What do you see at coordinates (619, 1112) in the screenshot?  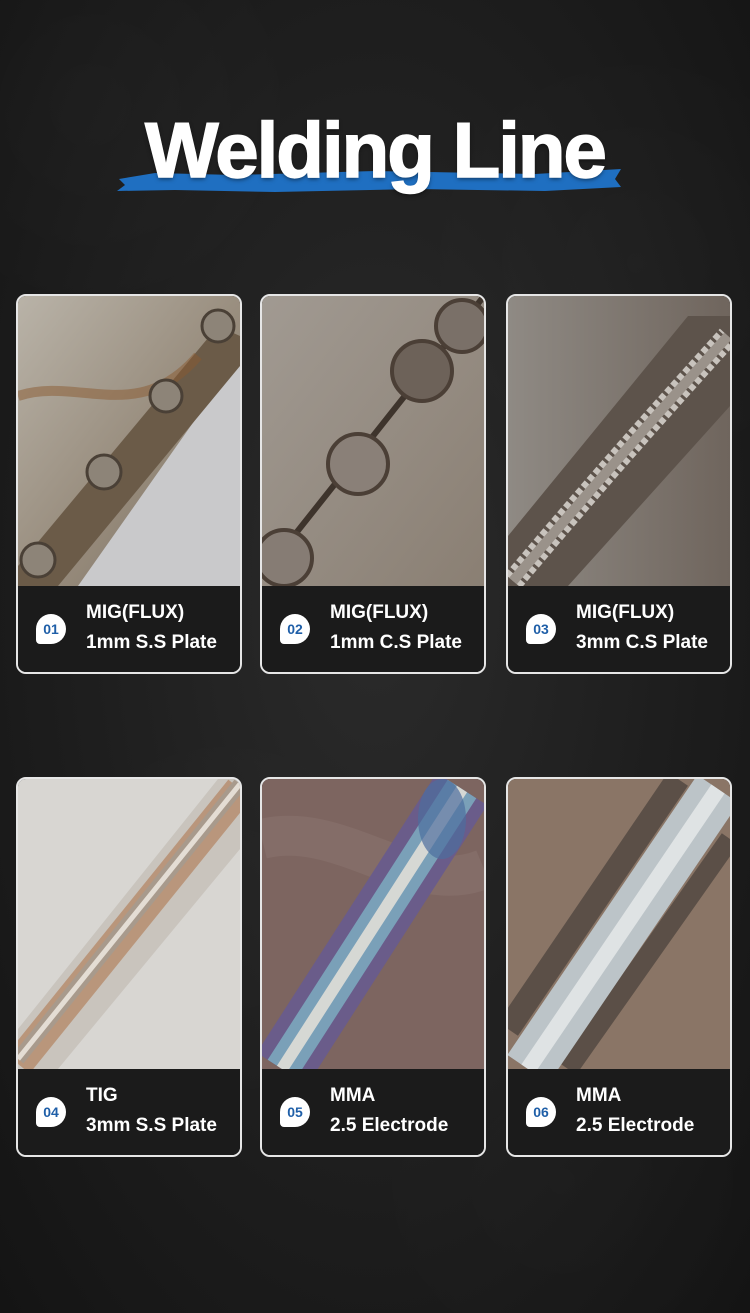 I see `card-caption: 06 MMA 2.5 Electrode` at bounding box center [619, 1112].